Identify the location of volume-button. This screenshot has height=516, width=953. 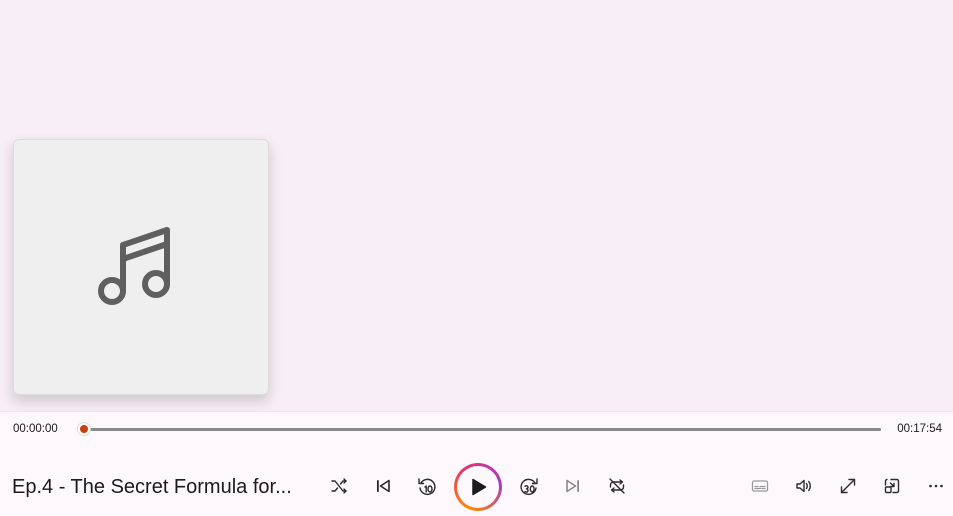
(804, 486).